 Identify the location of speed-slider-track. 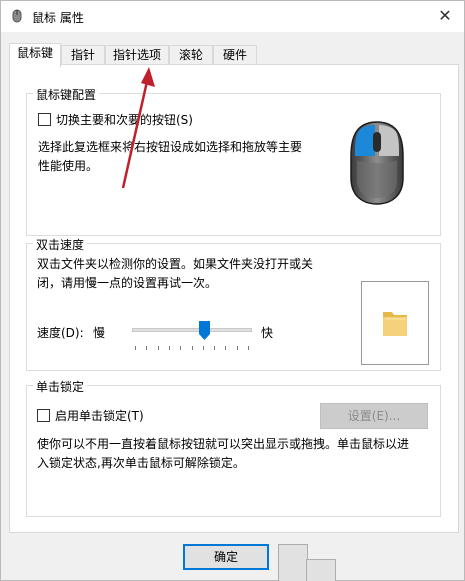
(192, 330).